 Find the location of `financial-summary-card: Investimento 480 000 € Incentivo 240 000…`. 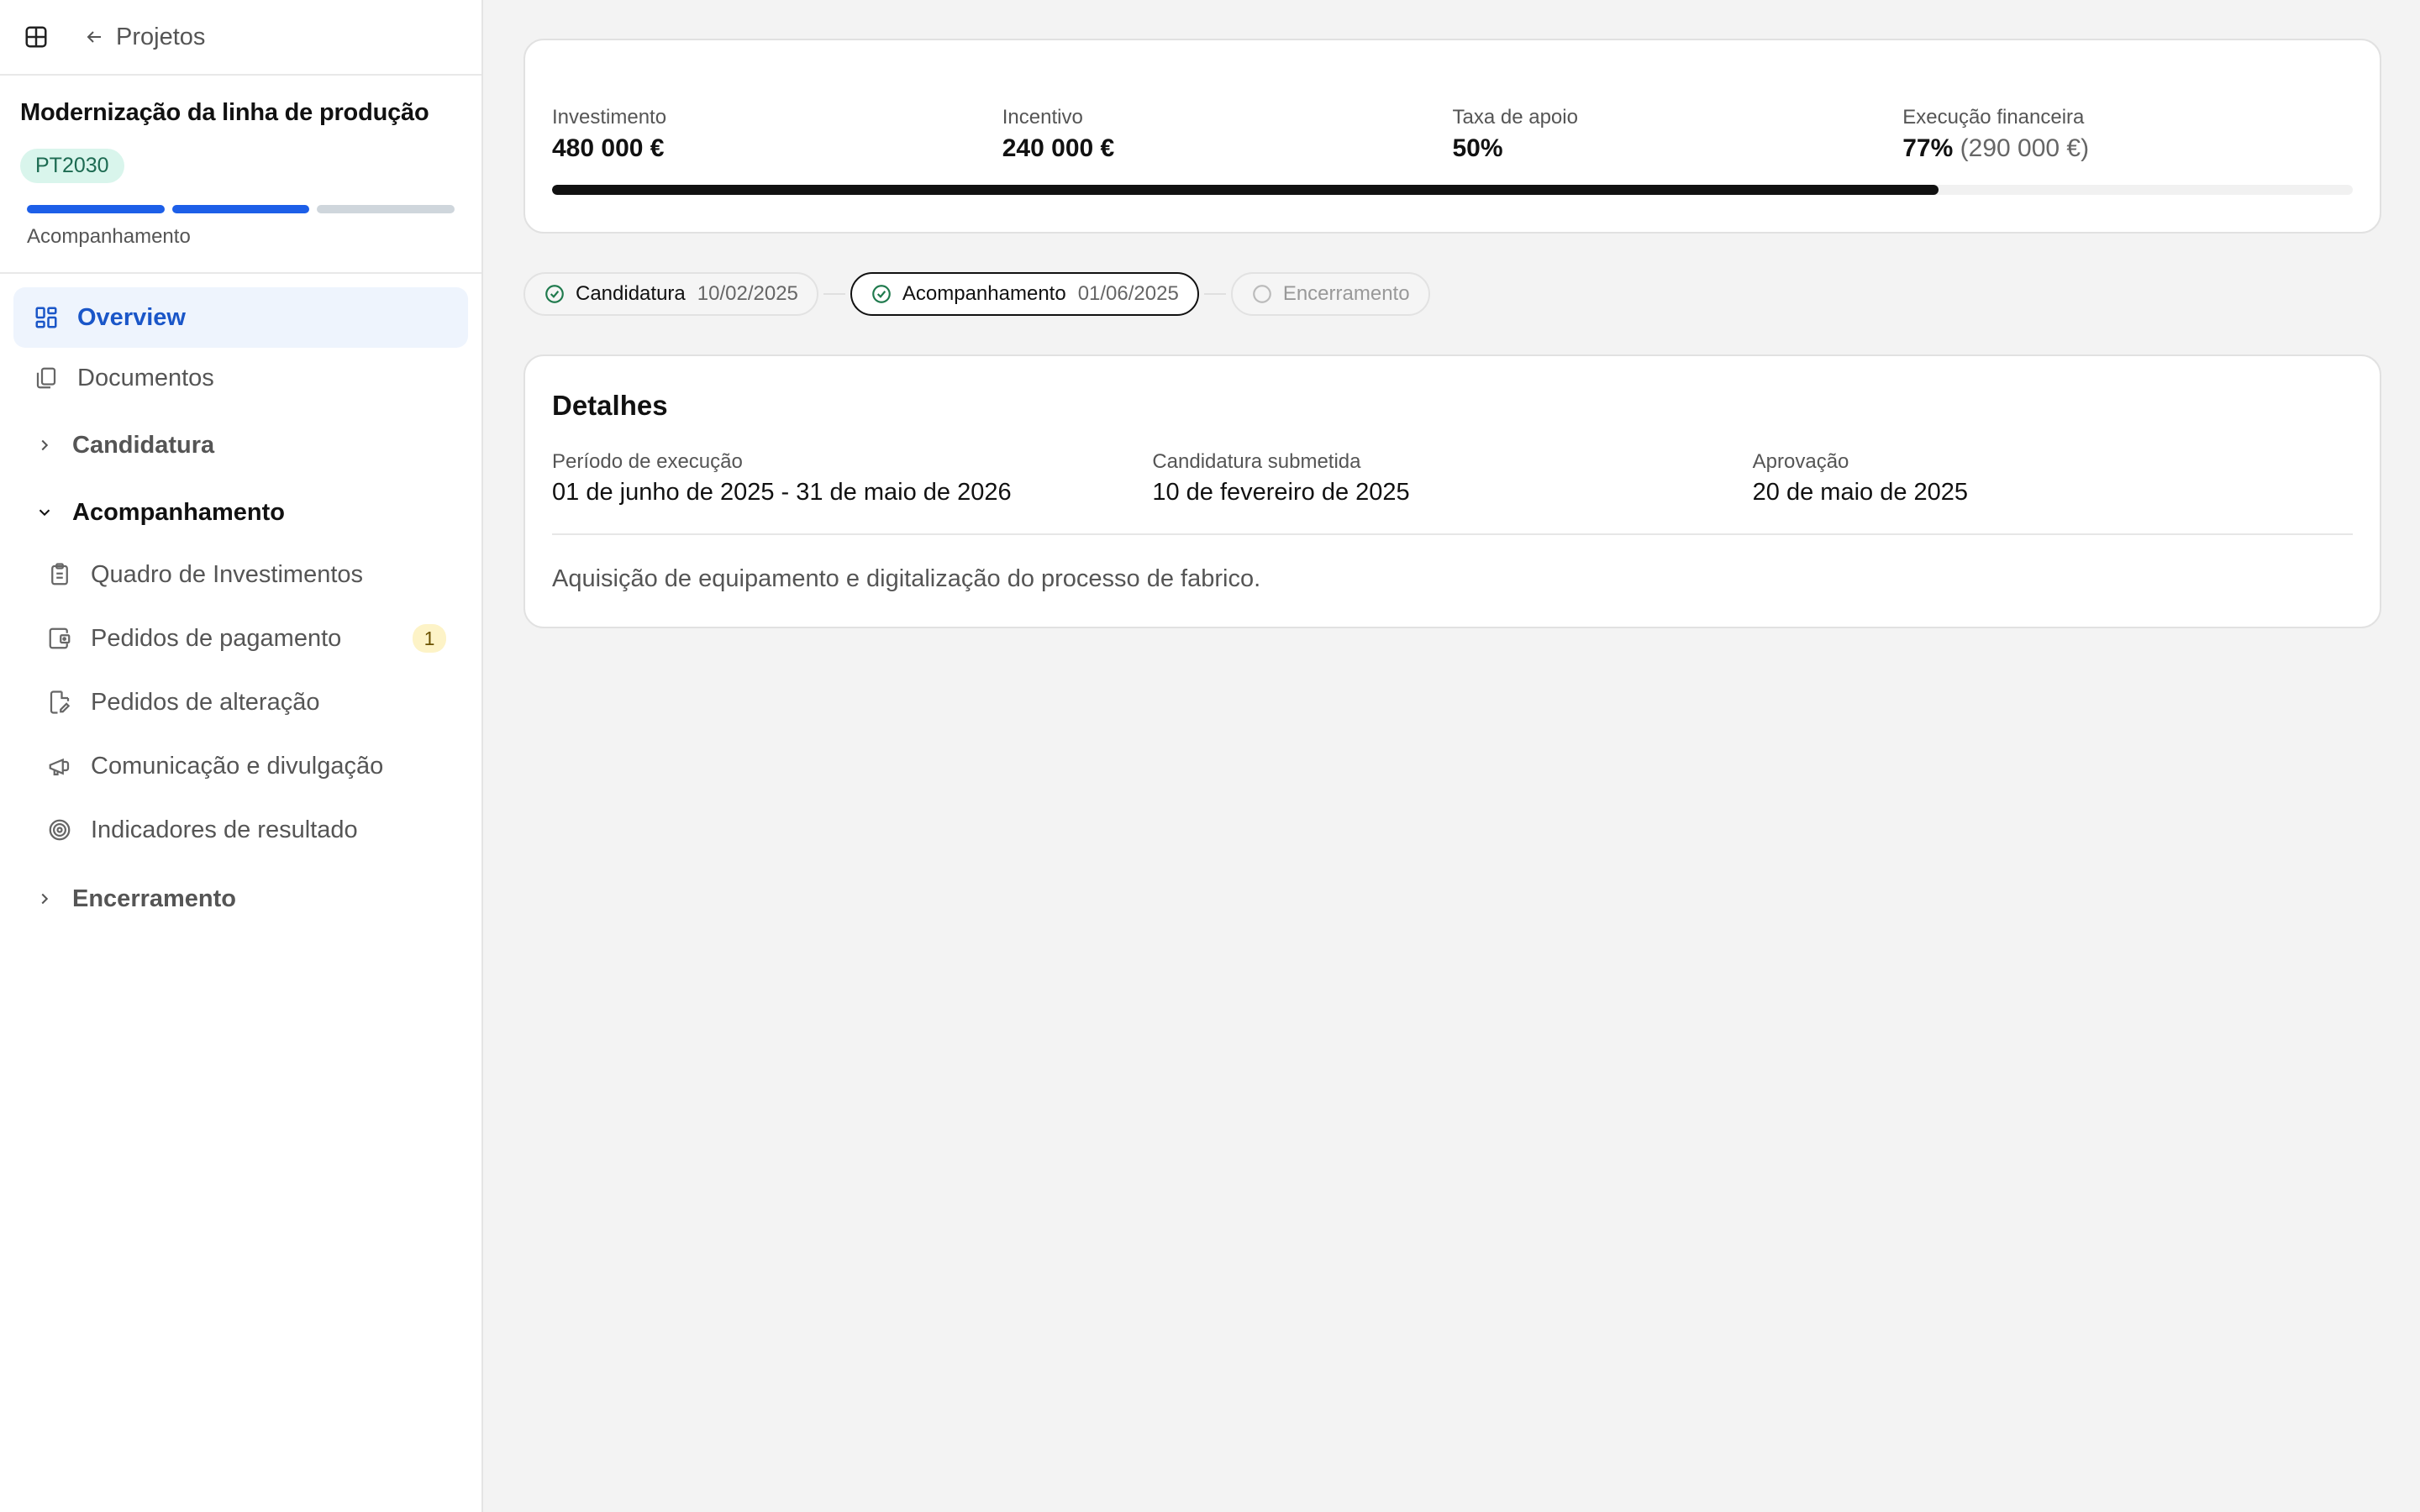

financial-summary-card: Investimento 480 000 € Incentivo 240 000… is located at coordinates (1452, 136).